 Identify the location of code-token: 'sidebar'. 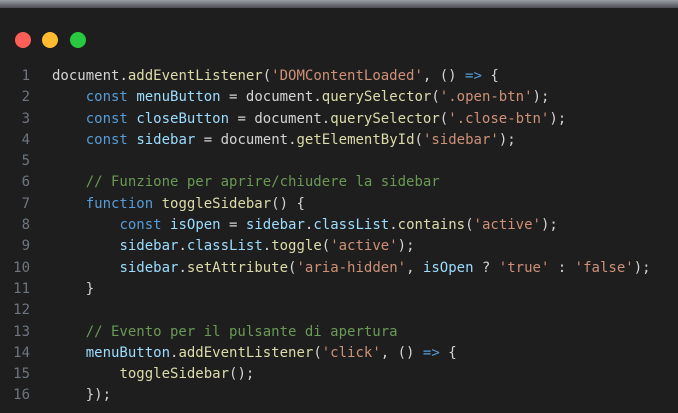
(460, 139).